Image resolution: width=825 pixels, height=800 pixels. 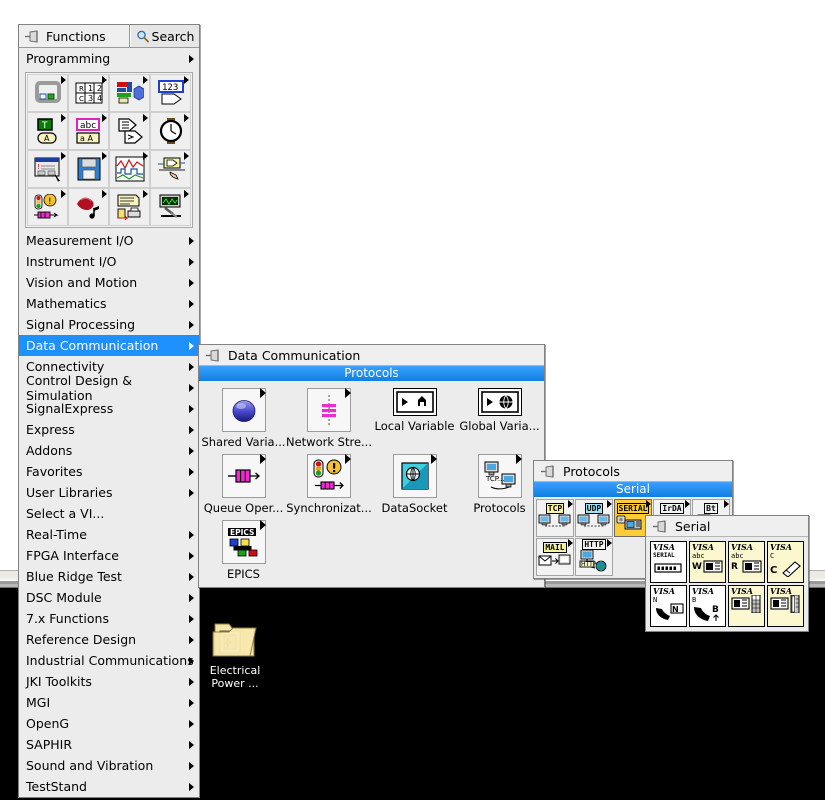 I want to click on programming-icon-grid: R 1 2 C 3 4 123 T A abc a A ! !, so click(x=109, y=150).